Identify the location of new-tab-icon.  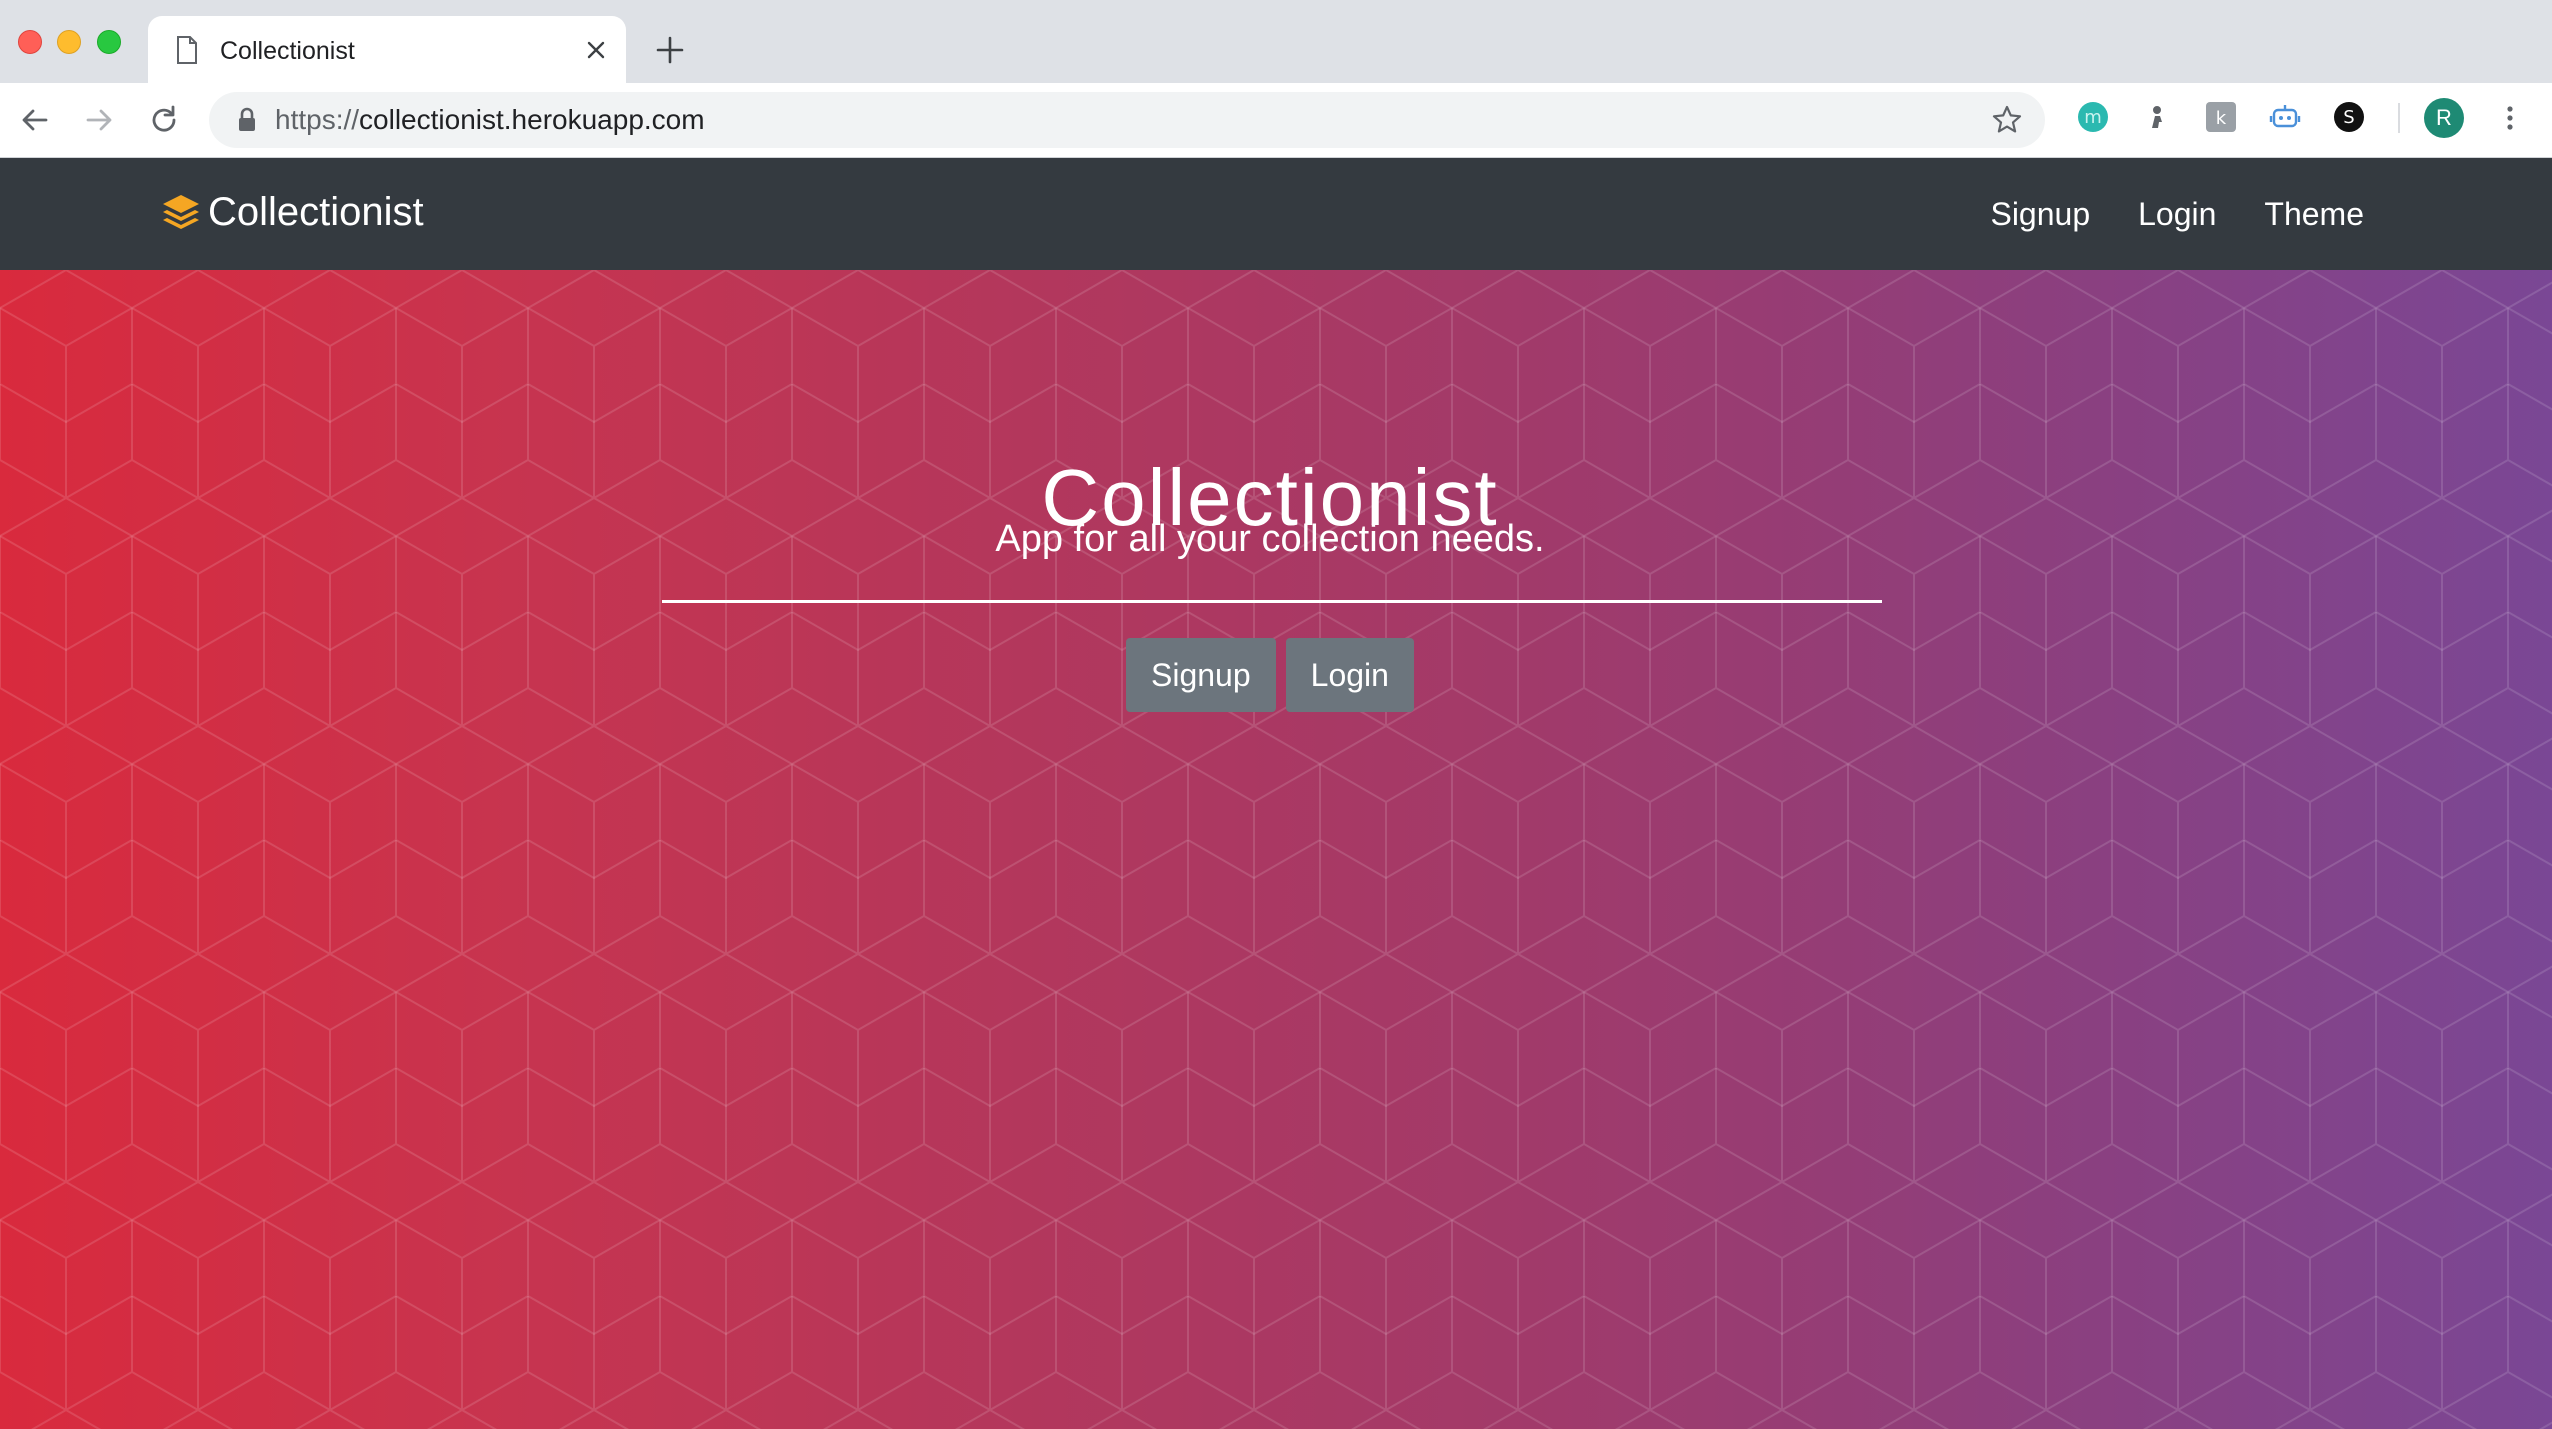
(670, 50).